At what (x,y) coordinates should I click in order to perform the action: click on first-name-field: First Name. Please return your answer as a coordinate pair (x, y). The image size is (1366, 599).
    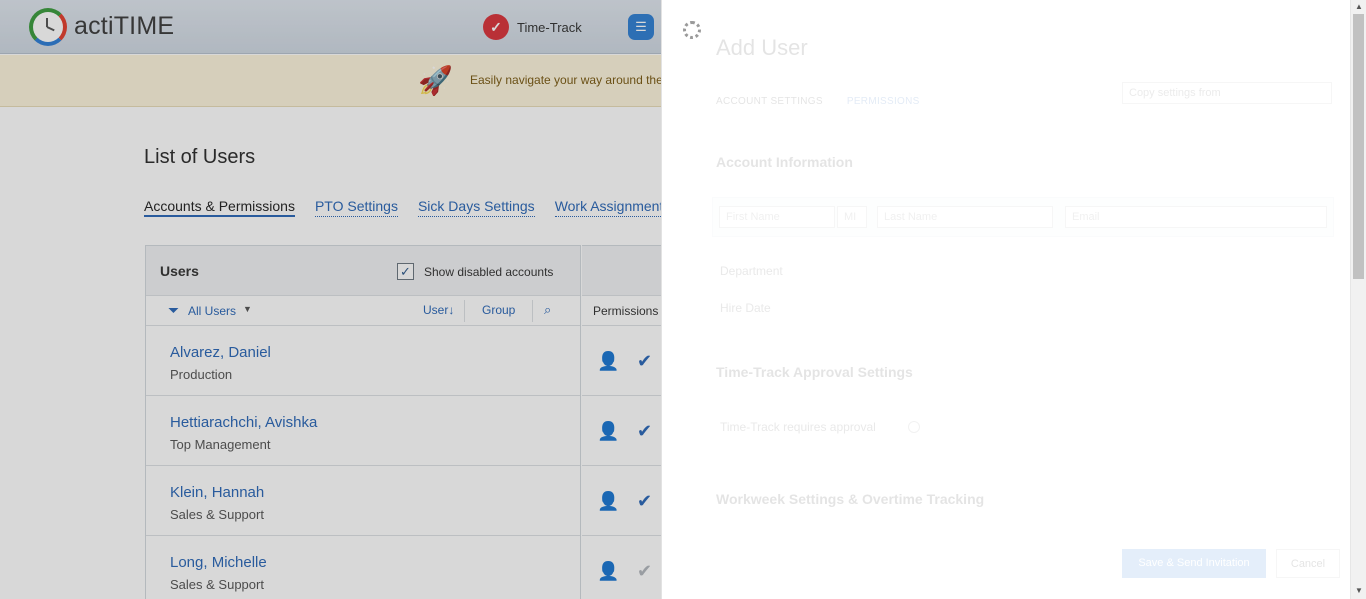
    Looking at the image, I should click on (777, 217).